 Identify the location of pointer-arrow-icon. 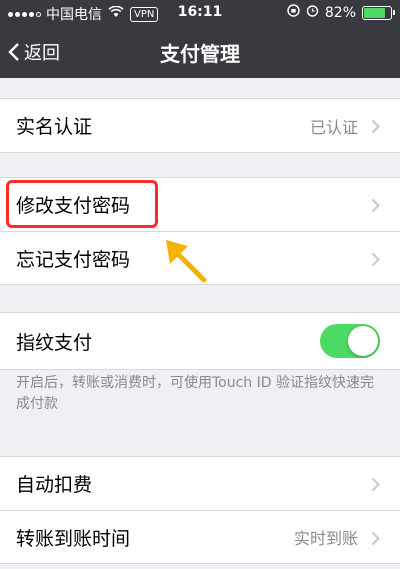
(186, 261).